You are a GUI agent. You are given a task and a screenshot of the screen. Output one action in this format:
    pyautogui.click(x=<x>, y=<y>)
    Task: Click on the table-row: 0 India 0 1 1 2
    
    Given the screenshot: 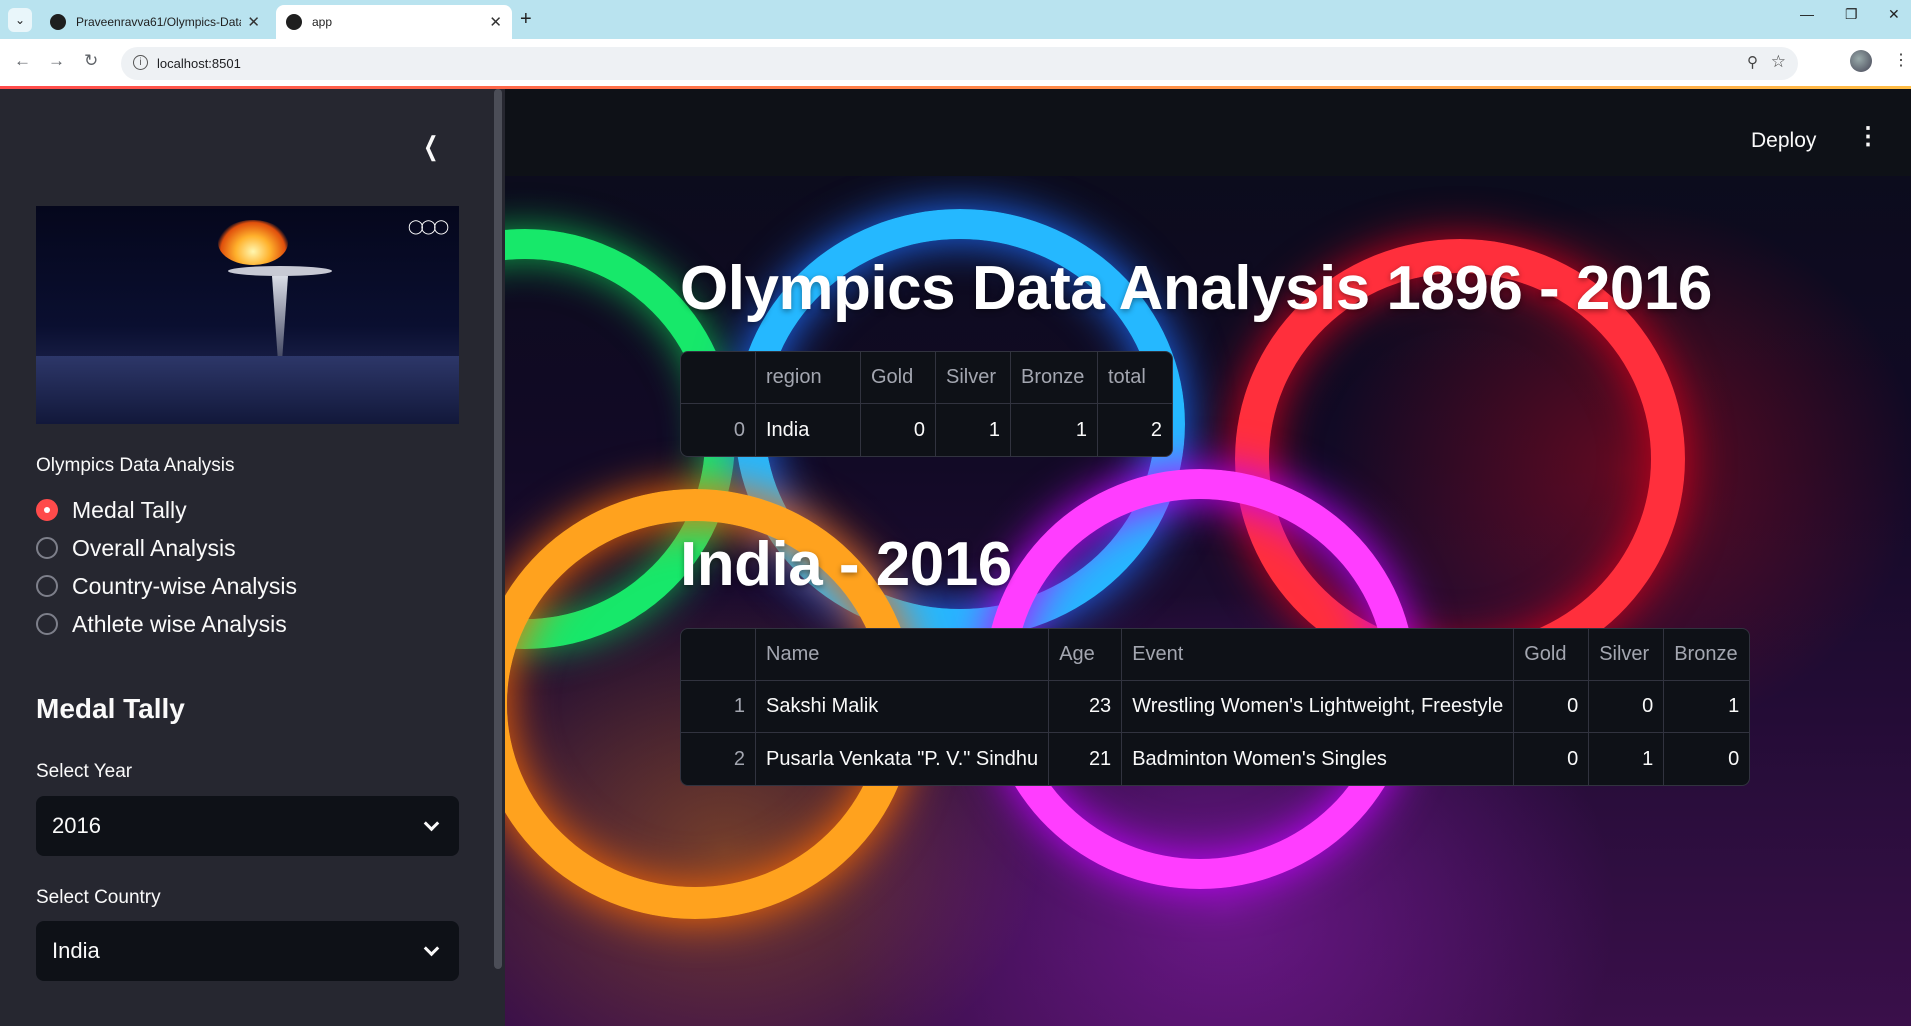 What is the action you would take?
    pyautogui.click(x=926, y=430)
    